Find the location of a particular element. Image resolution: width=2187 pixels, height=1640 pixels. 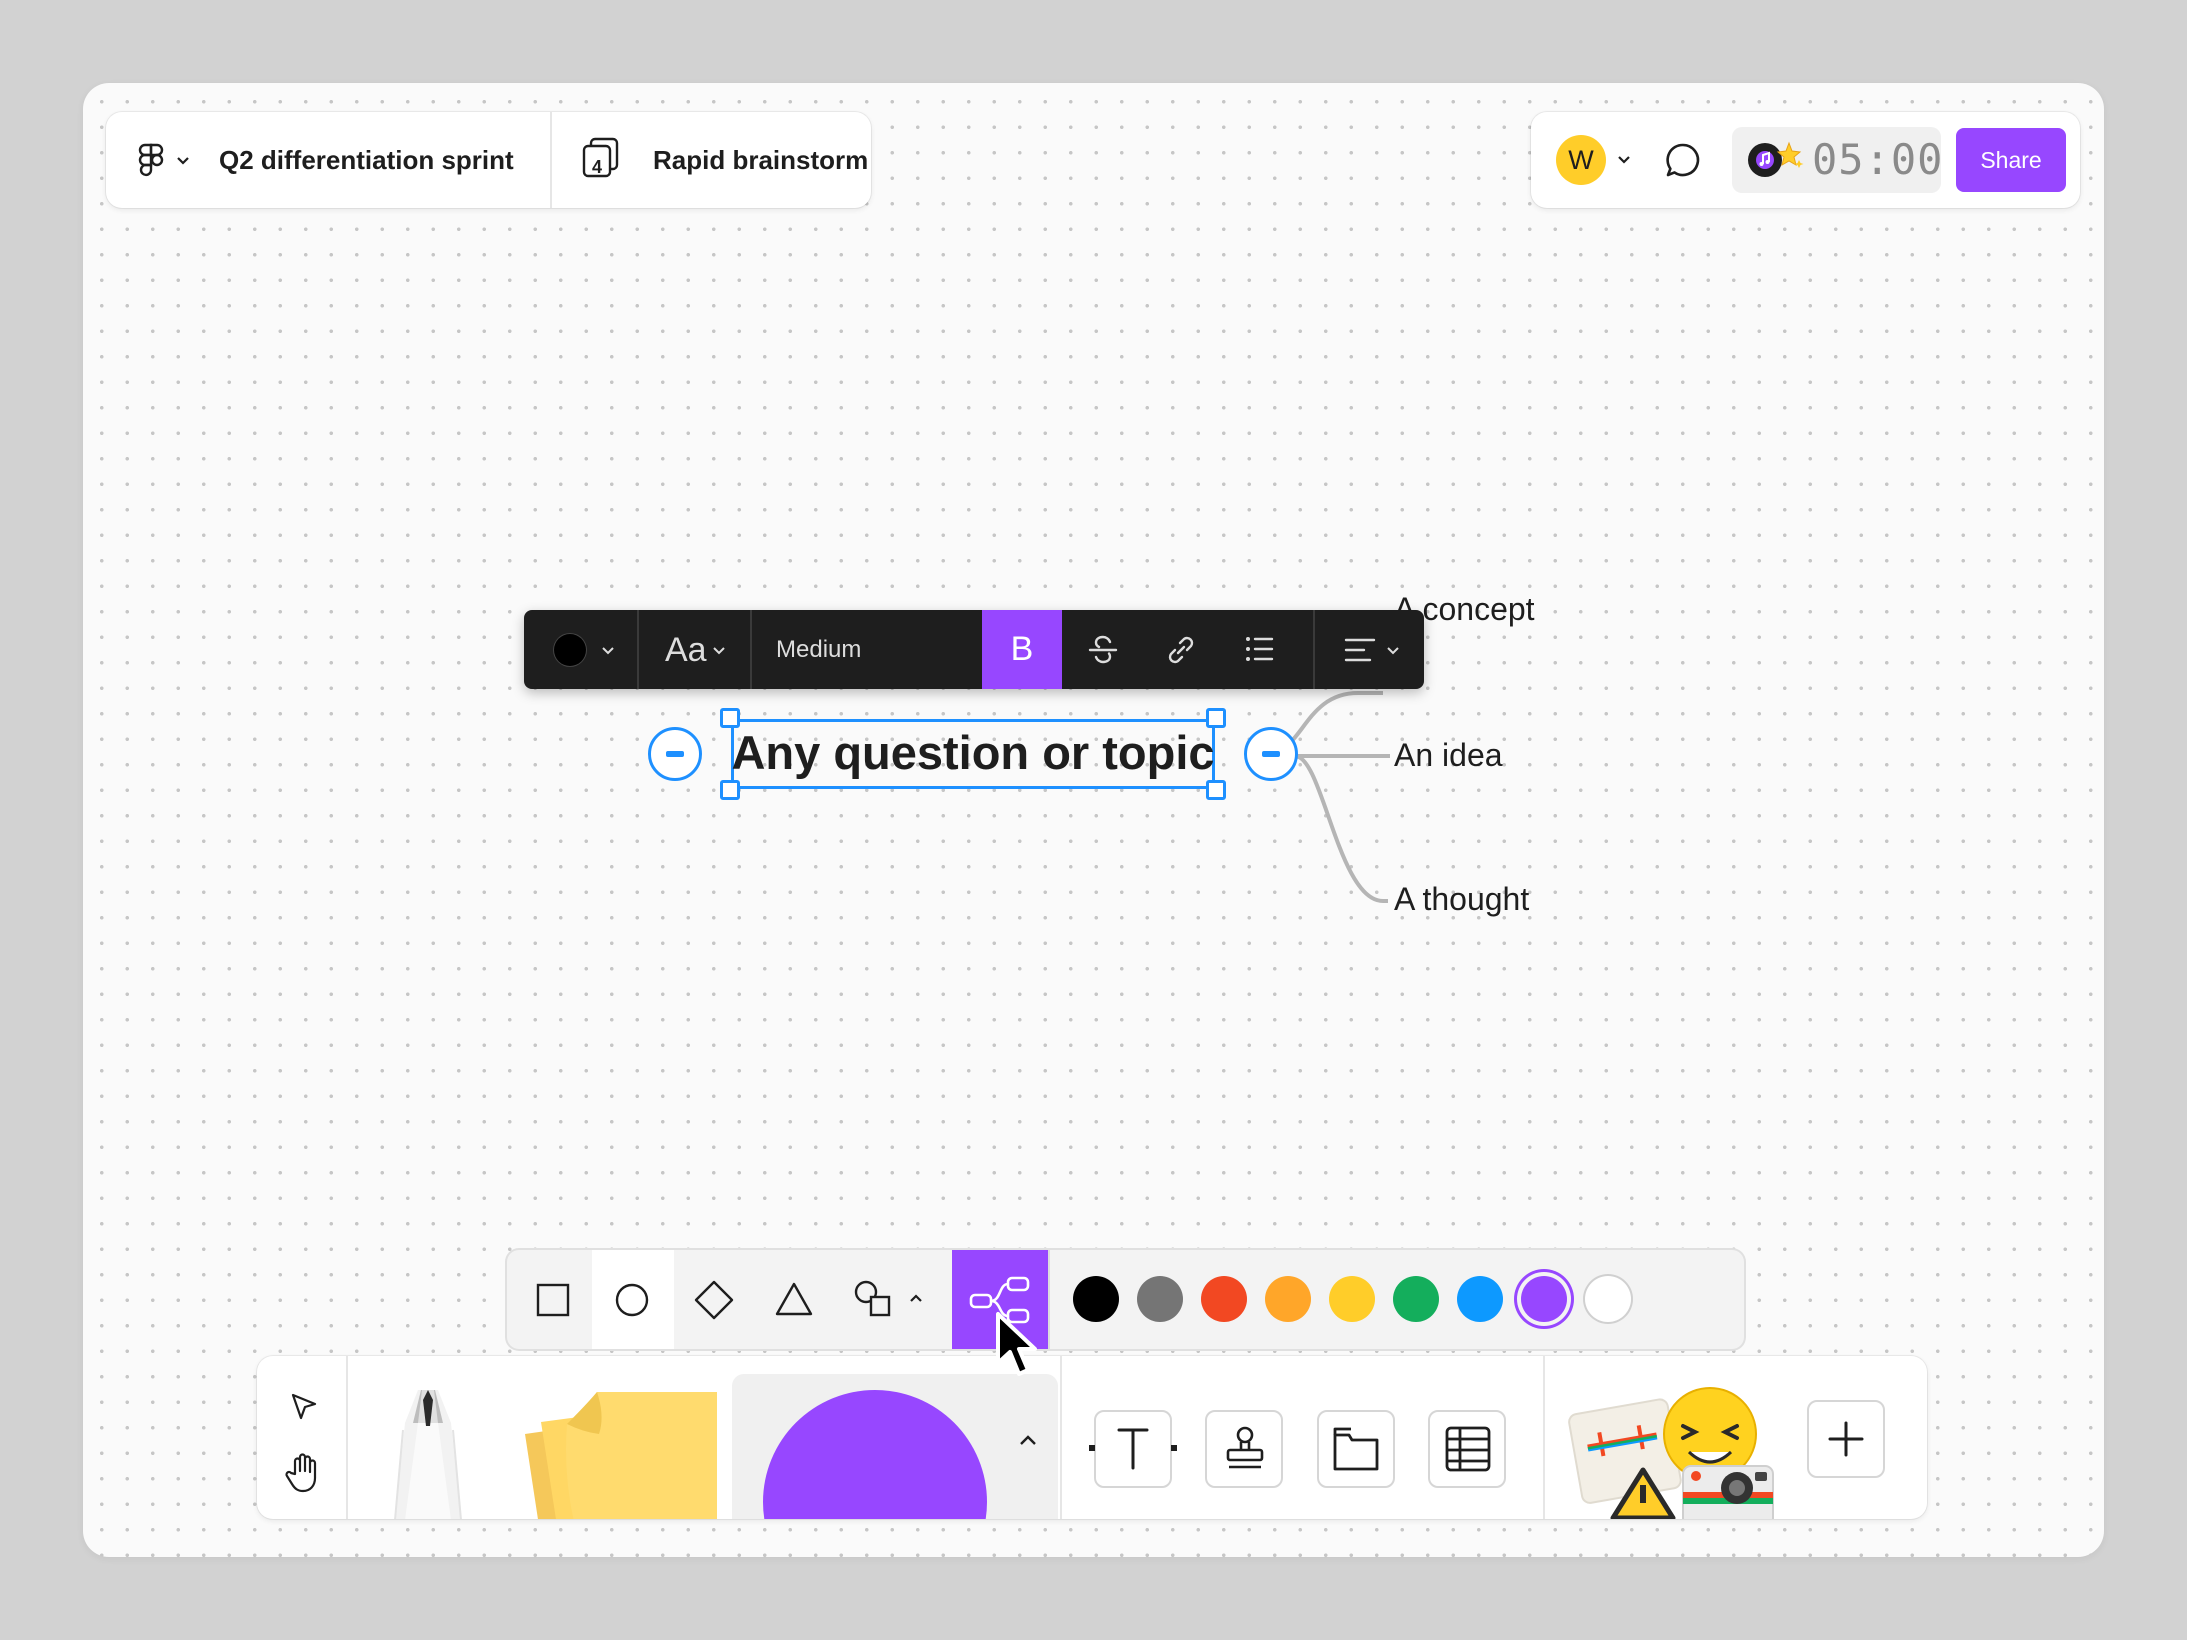

mindmap-root-text: Any question or topic is located at coordinates (973, 753).